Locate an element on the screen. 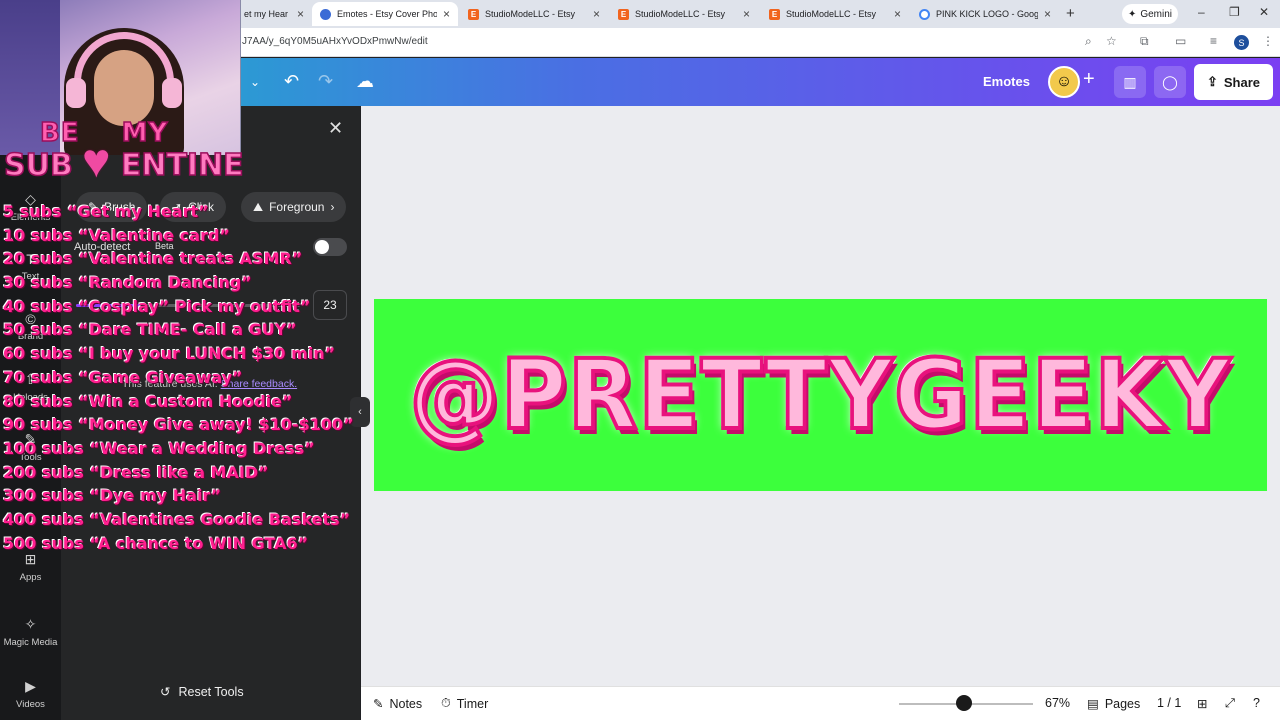  magic-media-icon: ✧ is located at coordinates (30, 624).